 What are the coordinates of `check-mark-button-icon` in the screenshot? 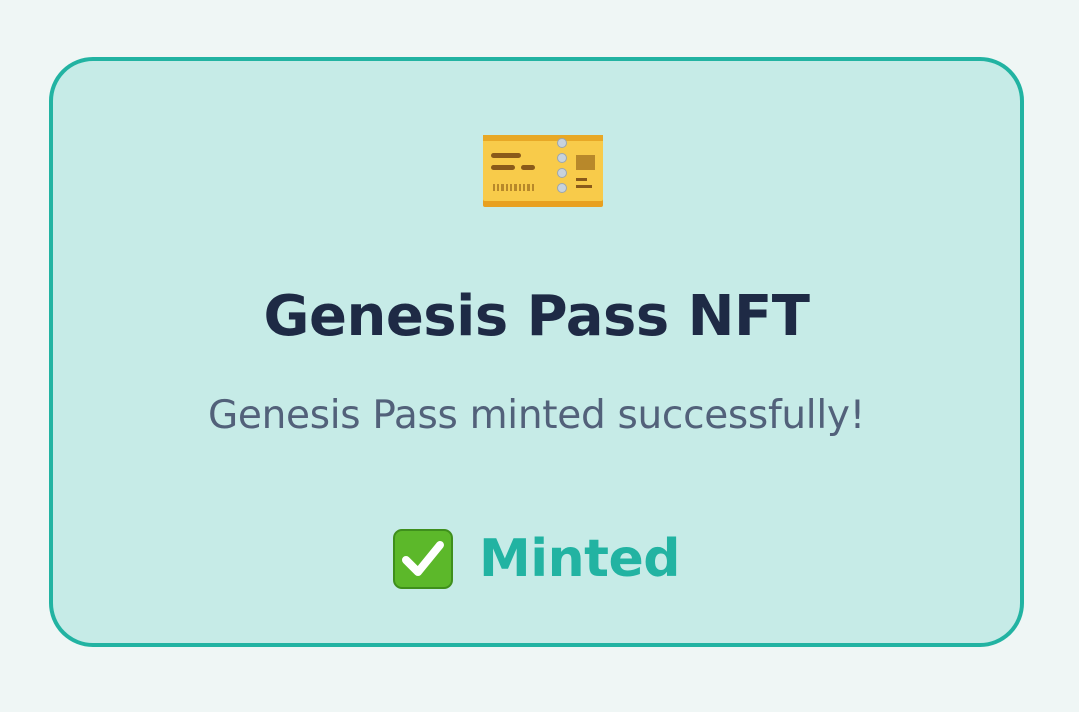 It's located at (423, 559).